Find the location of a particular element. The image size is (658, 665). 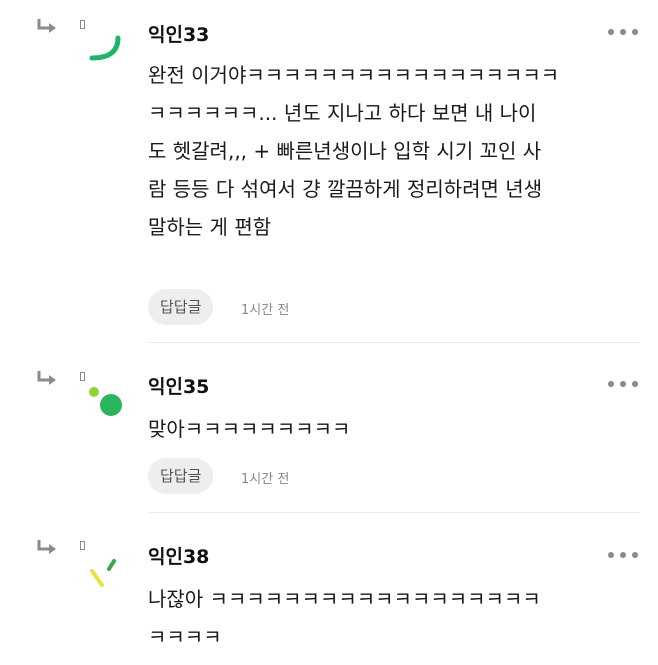

comment-nickname: 익인33 is located at coordinates (178, 33).